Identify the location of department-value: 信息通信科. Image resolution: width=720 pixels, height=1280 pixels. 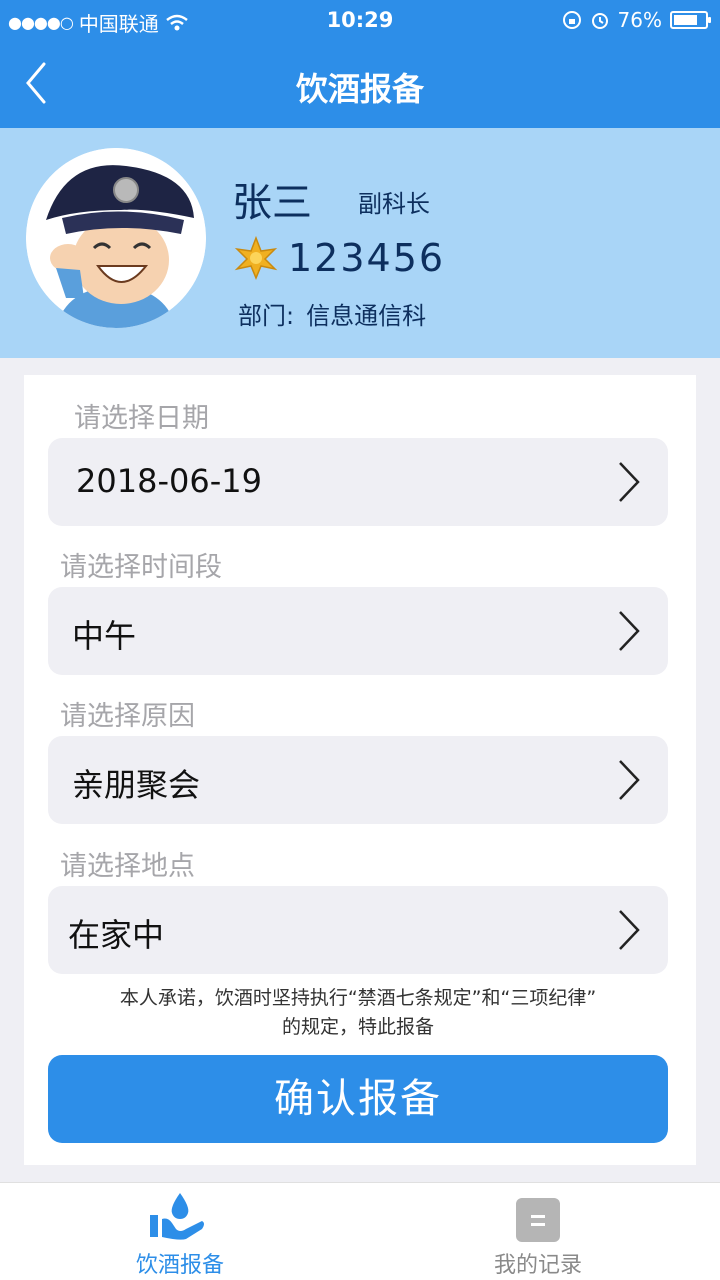
(366, 316).